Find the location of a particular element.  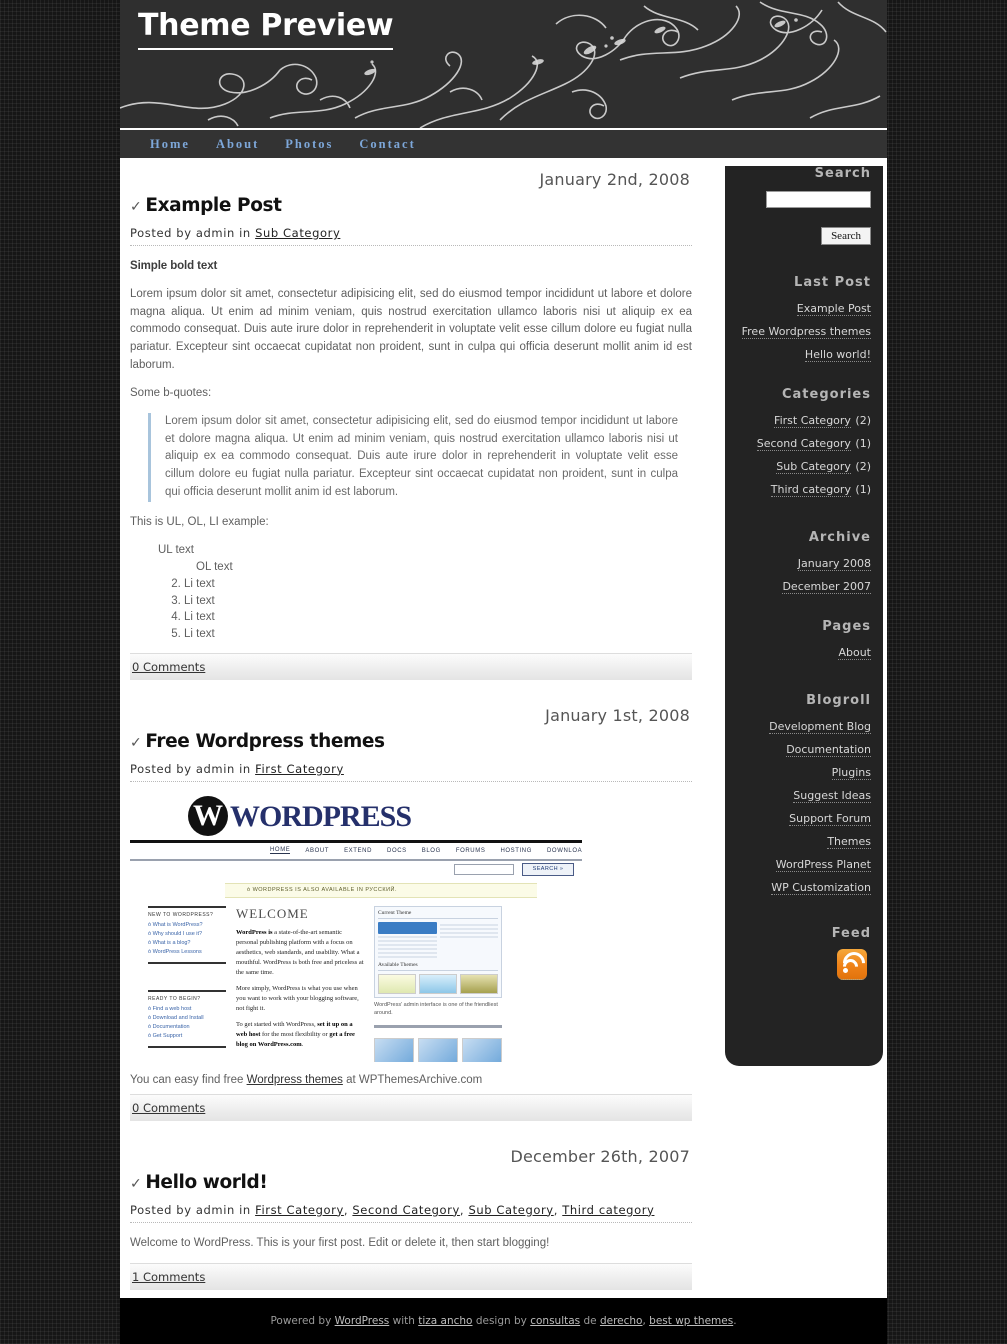

wp-nav-home: HOME is located at coordinates (280, 851).